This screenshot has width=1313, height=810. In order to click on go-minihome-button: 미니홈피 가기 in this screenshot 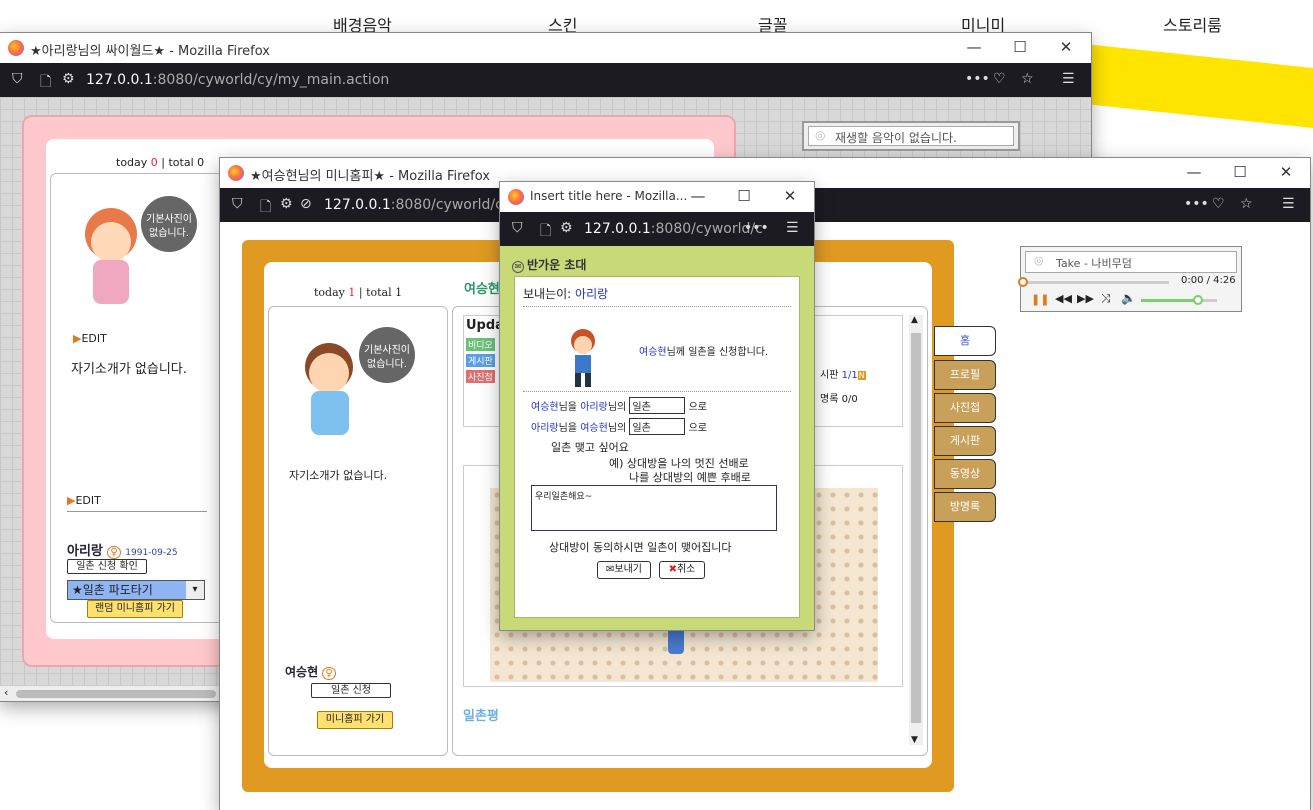, I will do `click(355, 720)`.